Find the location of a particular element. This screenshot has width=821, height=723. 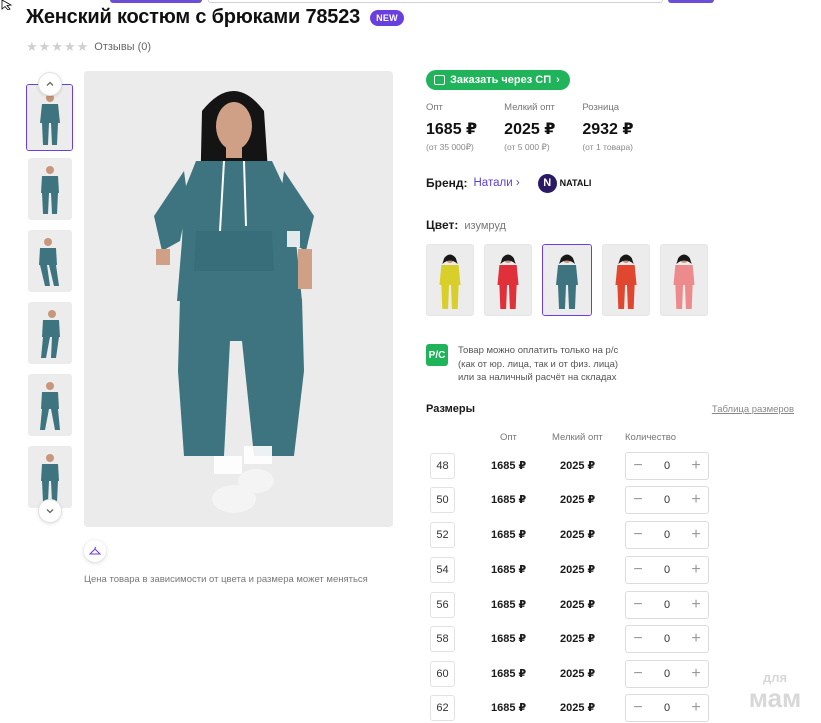

color-row: Цвет: изумруд is located at coordinates (466, 225).